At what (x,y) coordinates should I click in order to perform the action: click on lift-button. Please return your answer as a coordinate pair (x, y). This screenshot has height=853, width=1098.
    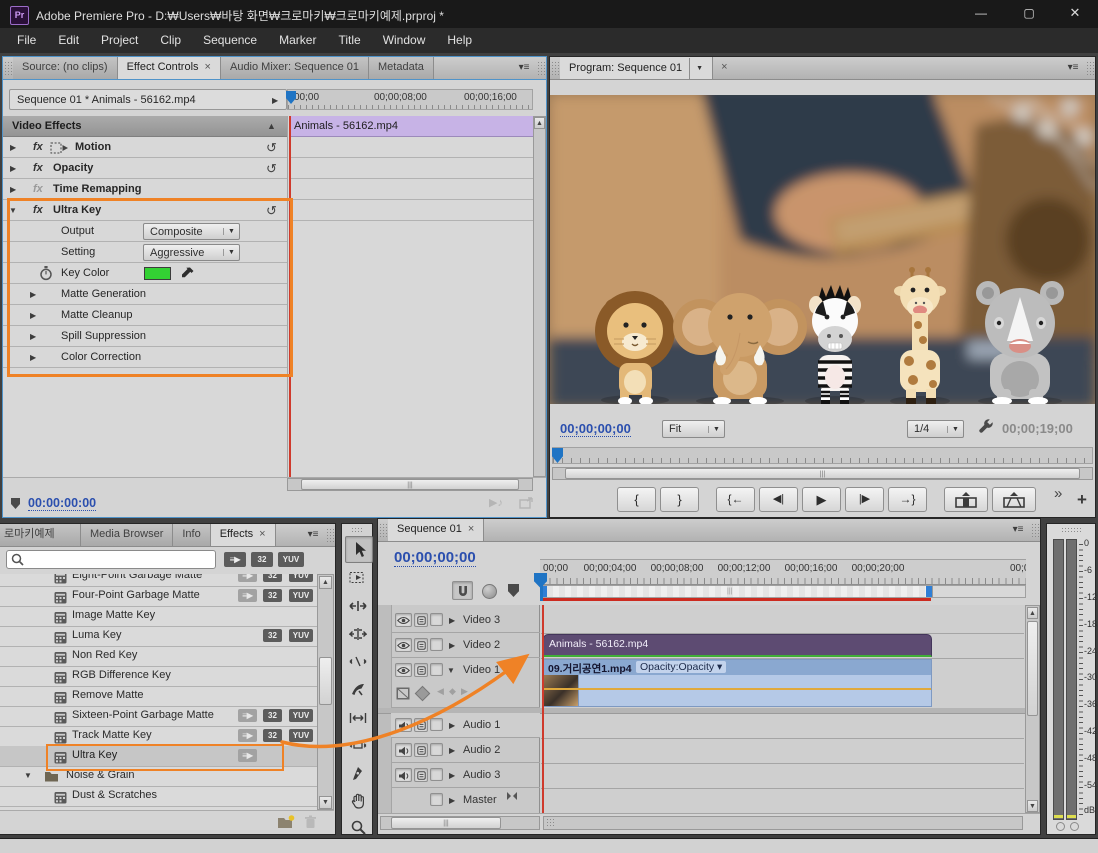
    Looking at the image, I should click on (966, 499).